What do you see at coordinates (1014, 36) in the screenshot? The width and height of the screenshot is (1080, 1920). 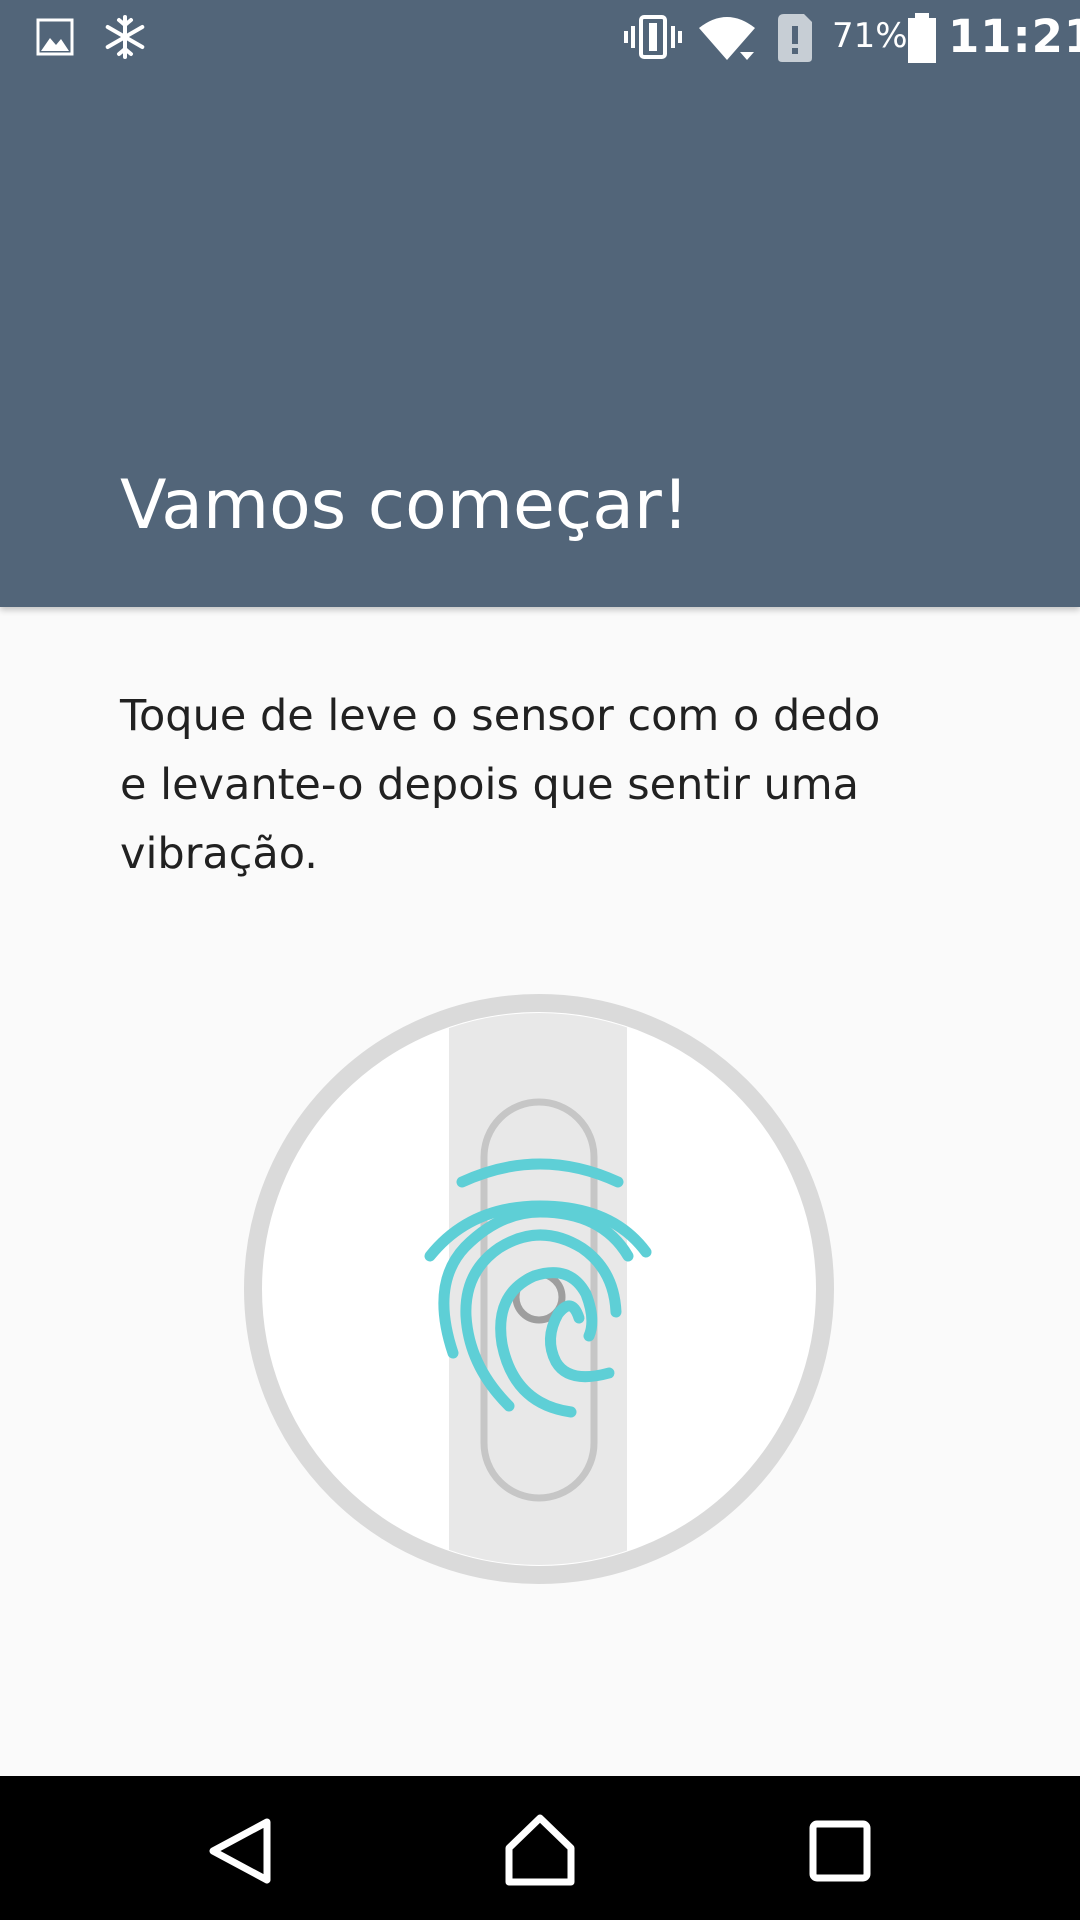 I see `clock: 11:21` at bounding box center [1014, 36].